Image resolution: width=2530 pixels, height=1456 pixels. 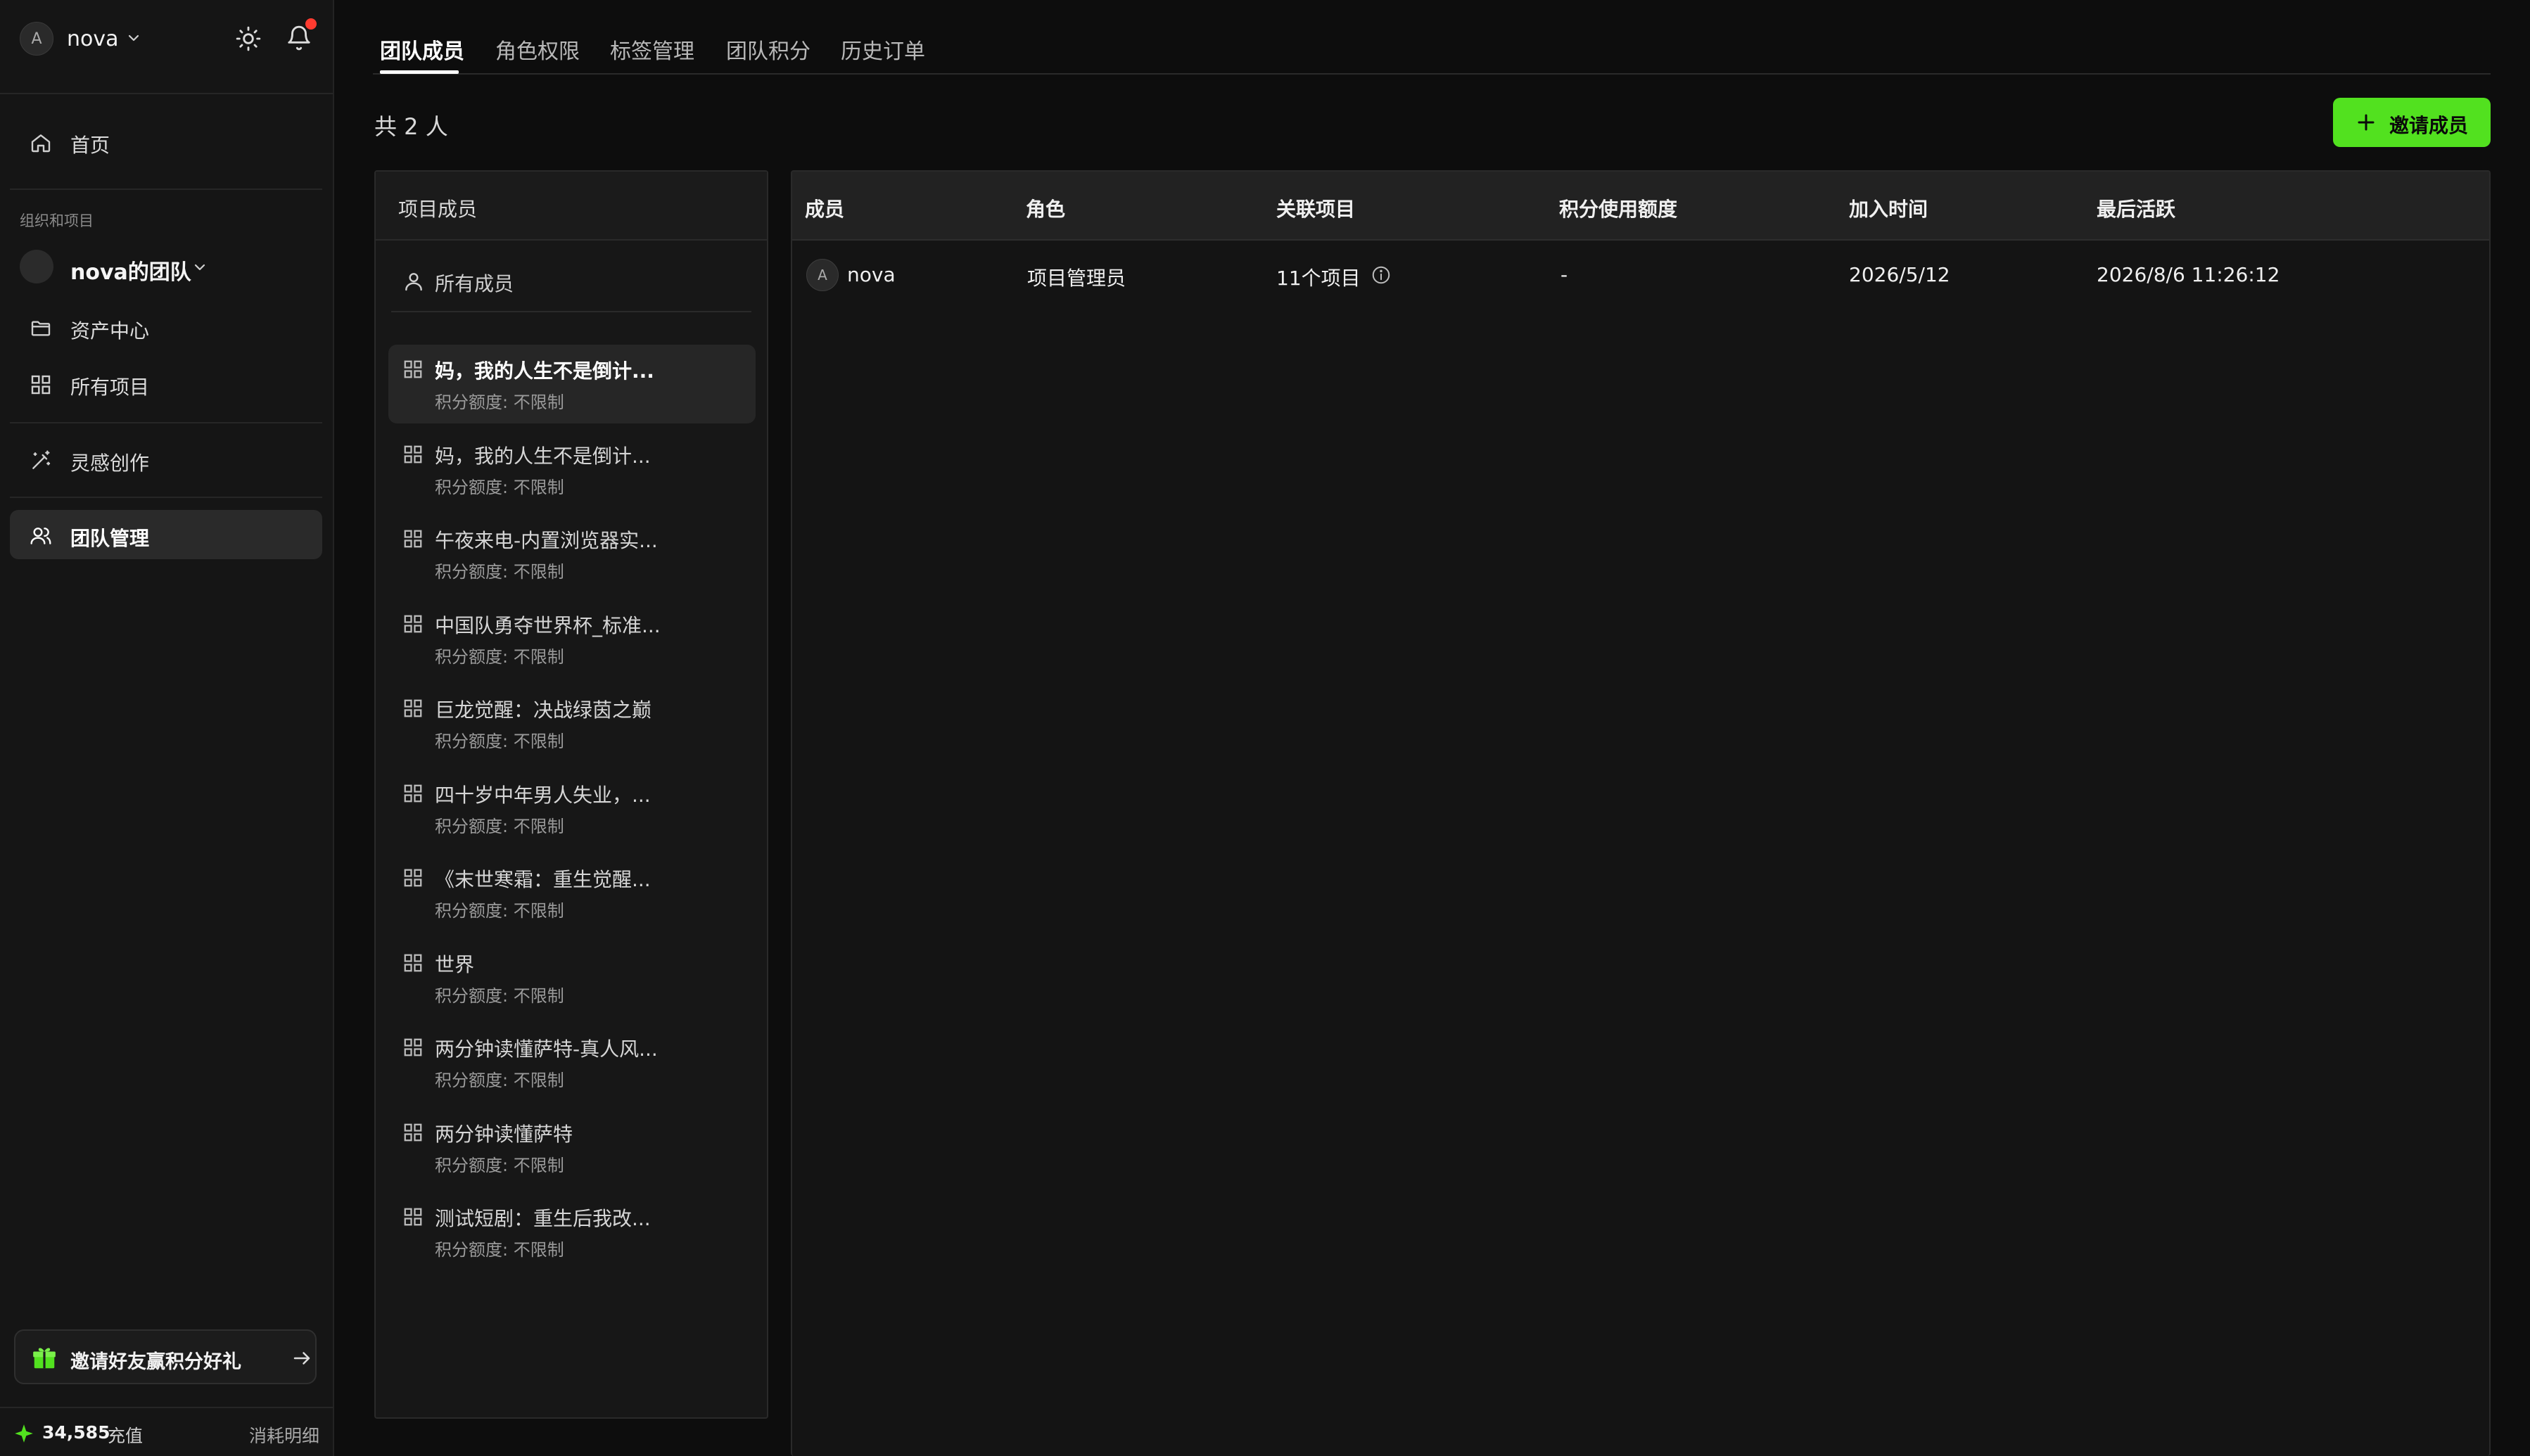 I want to click on all-members-filter: 所有成员, so click(x=571, y=280).